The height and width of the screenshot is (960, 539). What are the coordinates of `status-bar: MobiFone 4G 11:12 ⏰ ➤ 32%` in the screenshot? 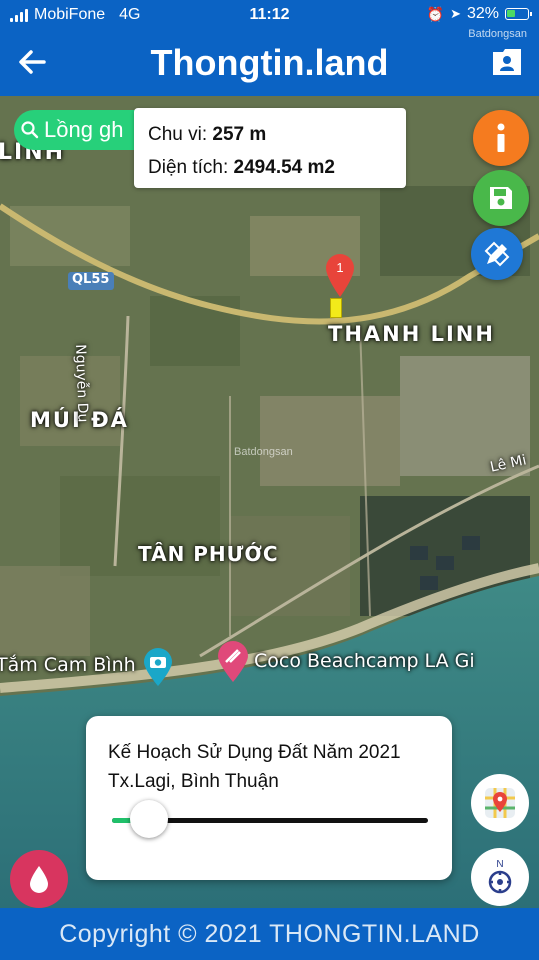 It's located at (269, 15).